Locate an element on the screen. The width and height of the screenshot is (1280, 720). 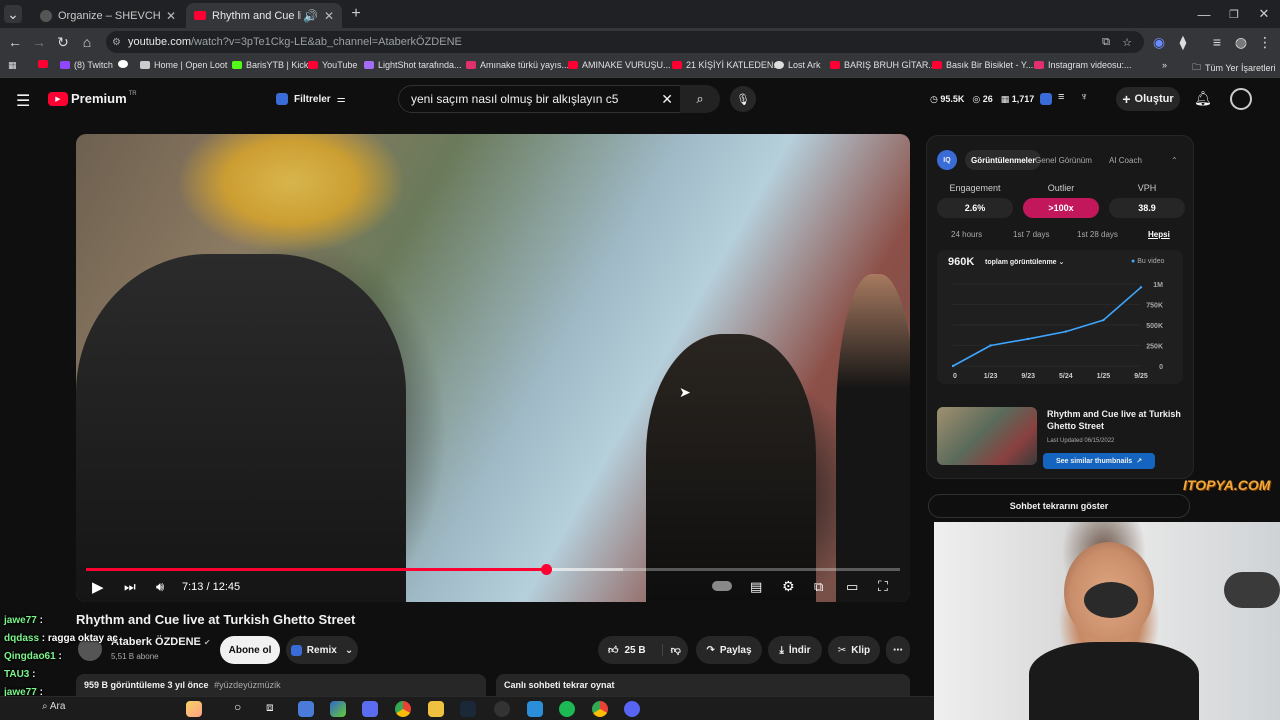
like-icon: 👍︎ is located at coordinates (613, 650).